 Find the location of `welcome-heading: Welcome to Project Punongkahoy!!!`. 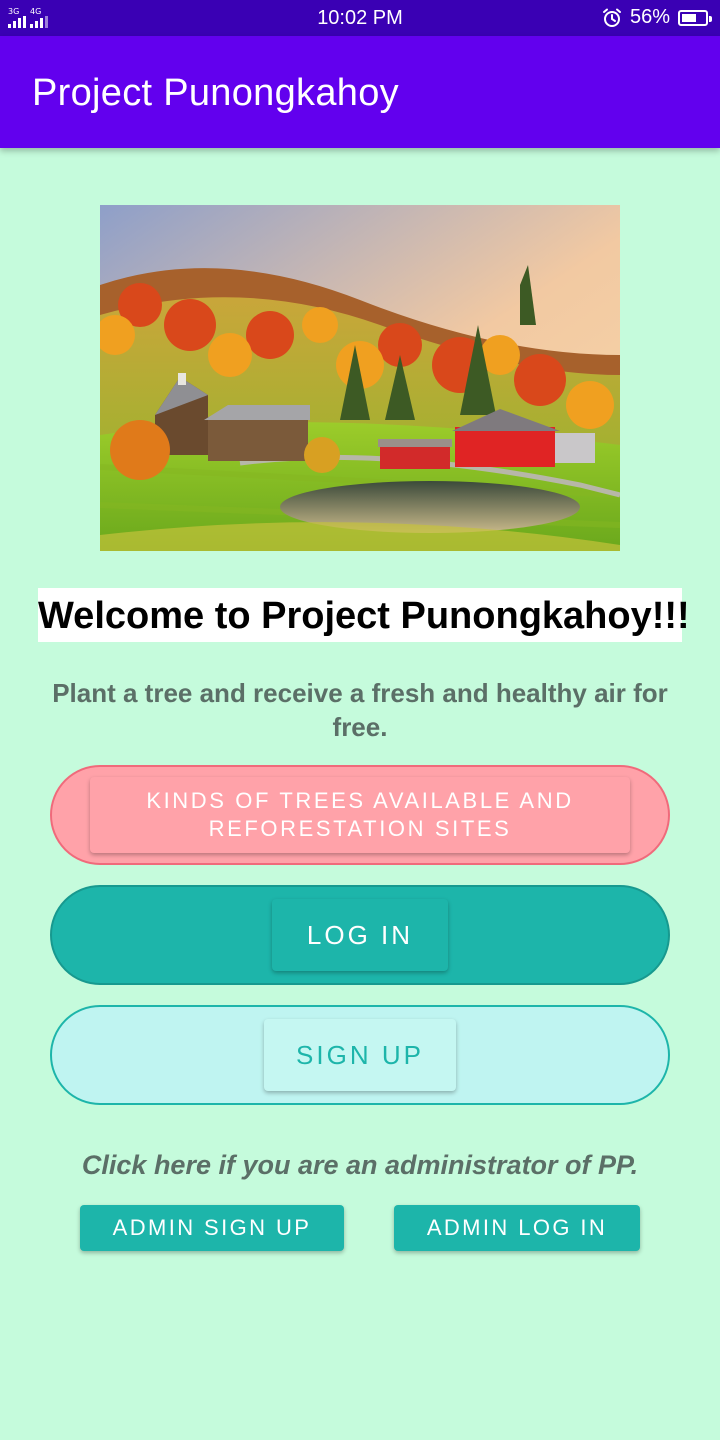

welcome-heading: Welcome to Project Punongkahoy!!! is located at coordinates (364, 615).